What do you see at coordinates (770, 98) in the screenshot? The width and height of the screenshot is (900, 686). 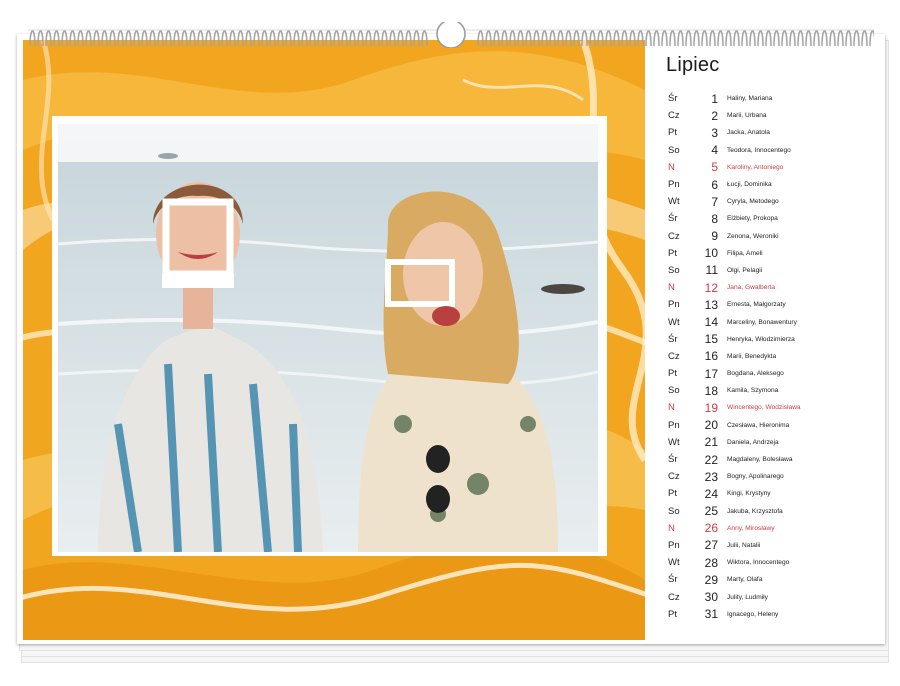 I see `day-row: Śr 1 Haliny, Mariana` at bounding box center [770, 98].